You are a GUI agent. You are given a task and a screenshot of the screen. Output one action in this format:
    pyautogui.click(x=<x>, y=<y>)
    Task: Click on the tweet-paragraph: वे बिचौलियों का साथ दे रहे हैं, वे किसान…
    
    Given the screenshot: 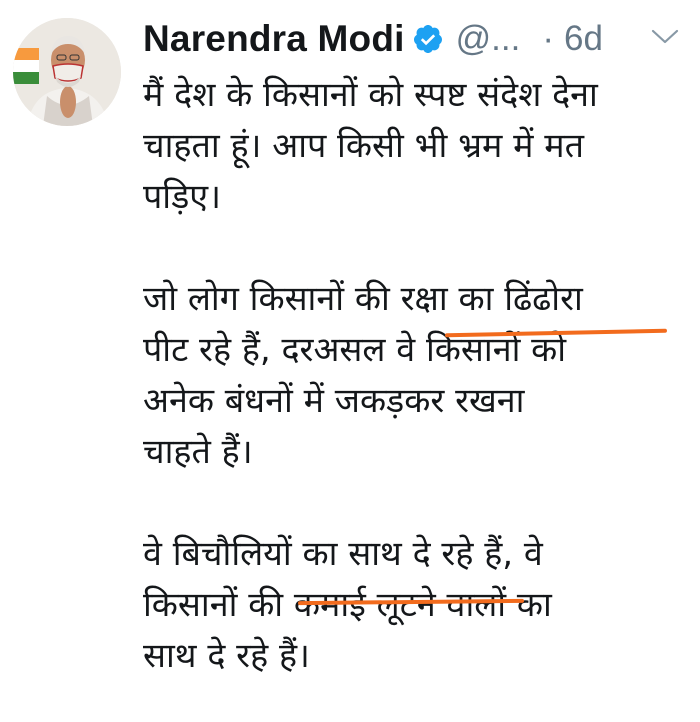 What is the action you would take?
    pyautogui.click(x=347, y=605)
    